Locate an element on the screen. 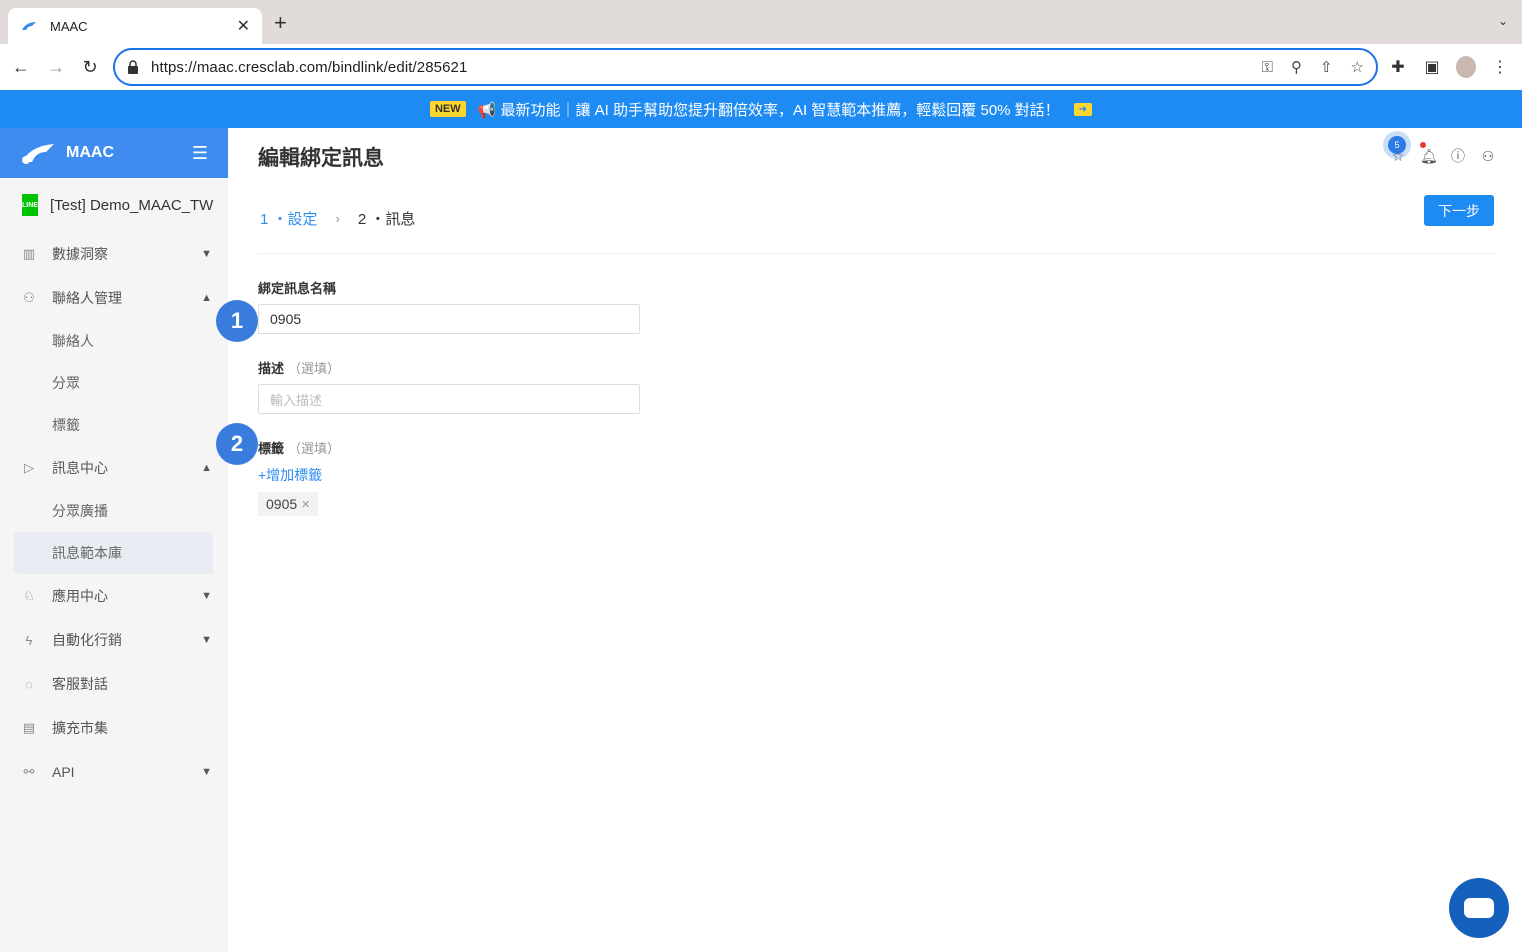 Image resolution: width=1522 pixels, height=952 pixels. chat-icon: ◌ is located at coordinates (29, 684).